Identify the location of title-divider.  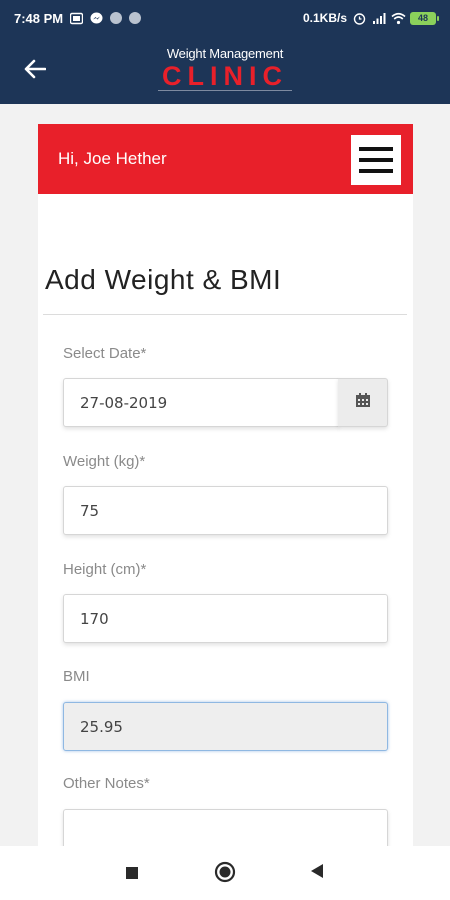
(225, 314).